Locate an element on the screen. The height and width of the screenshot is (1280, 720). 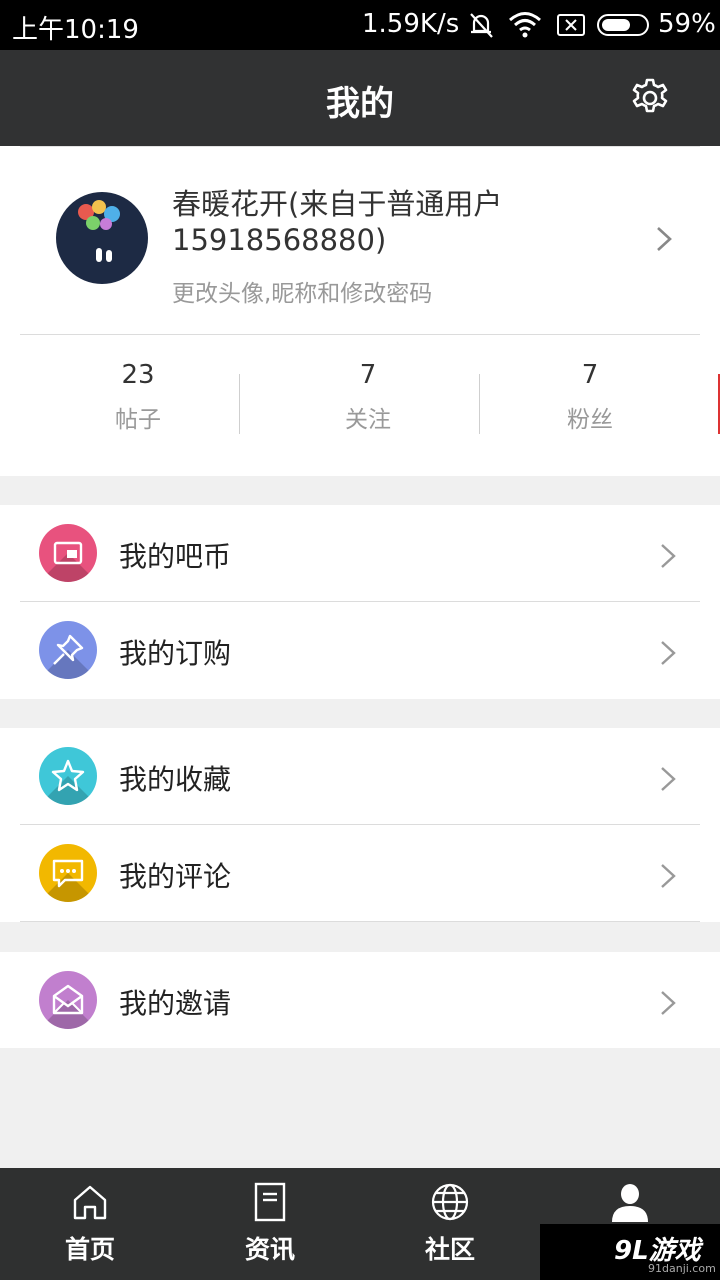
document-icon is located at coordinates (270, 1202).